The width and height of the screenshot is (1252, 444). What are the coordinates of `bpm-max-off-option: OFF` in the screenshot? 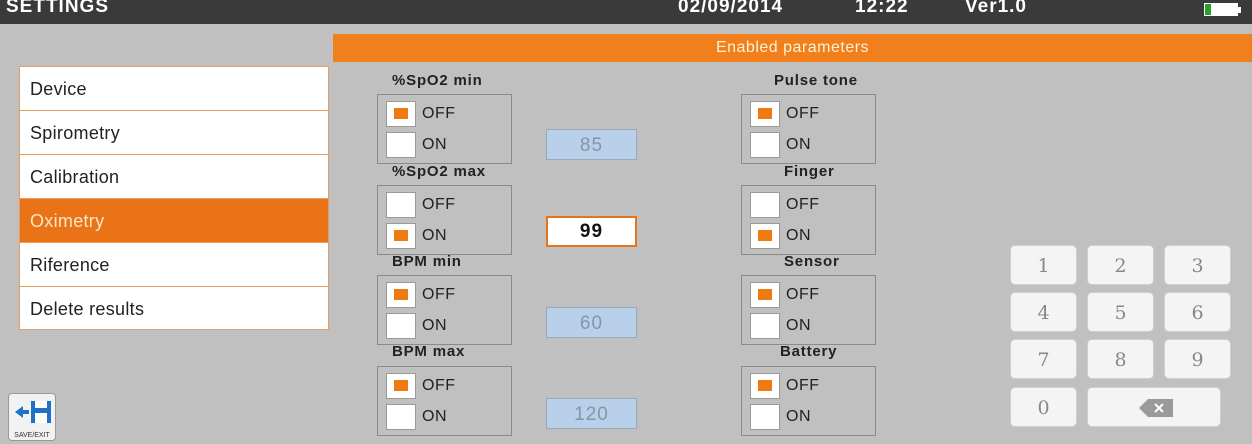 It's located at (446, 386).